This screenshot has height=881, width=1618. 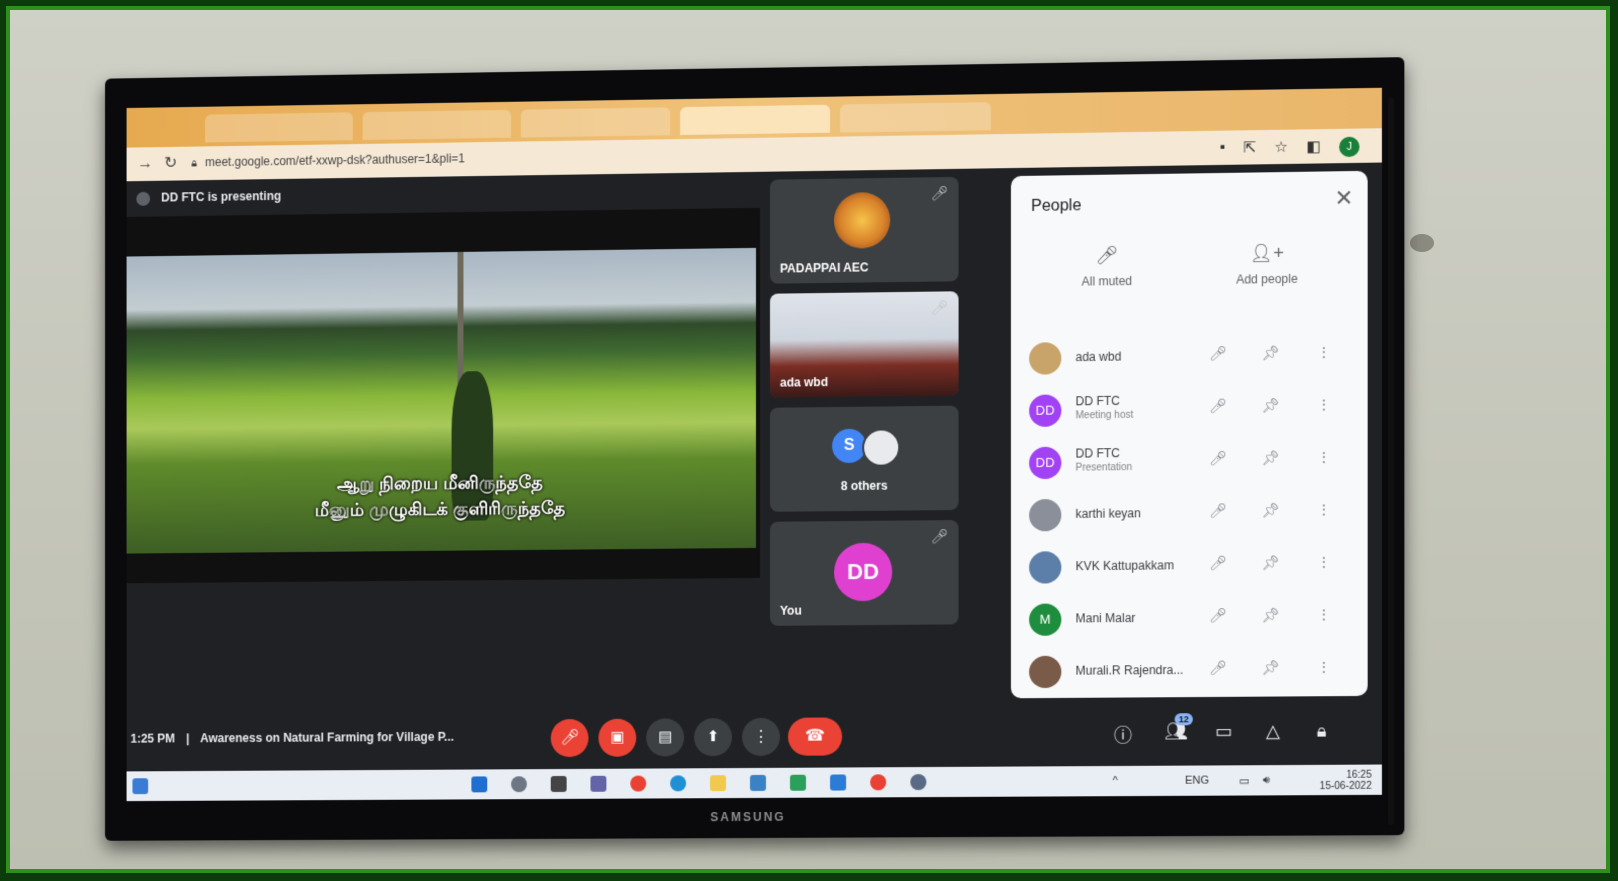 What do you see at coordinates (617, 738) in the screenshot?
I see `camera-toggle-button: ▣` at bounding box center [617, 738].